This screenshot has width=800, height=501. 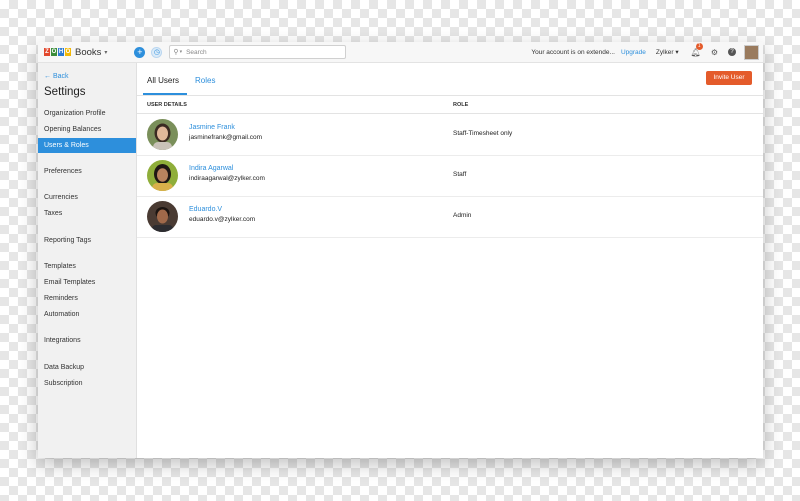 What do you see at coordinates (47, 76) in the screenshot?
I see `arrow-left-icon: ←` at bounding box center [47, 76].